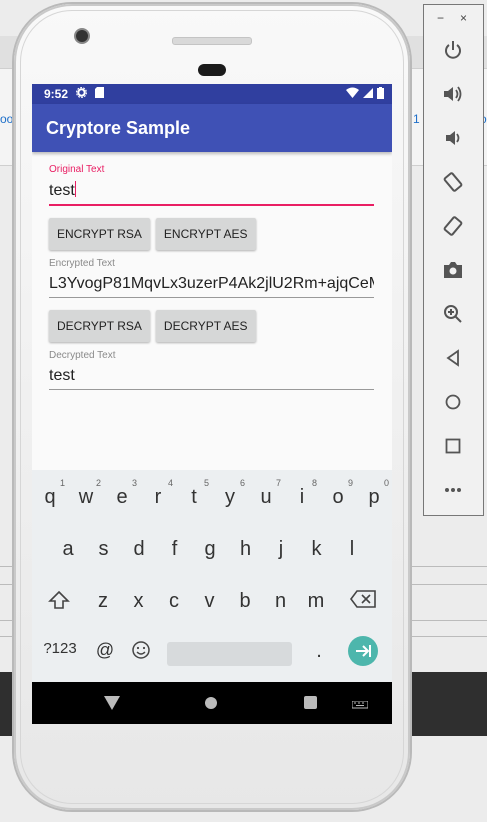  Describe the element at coordinates (453, 358) in the screenshot. I see `back-icon` at that location.